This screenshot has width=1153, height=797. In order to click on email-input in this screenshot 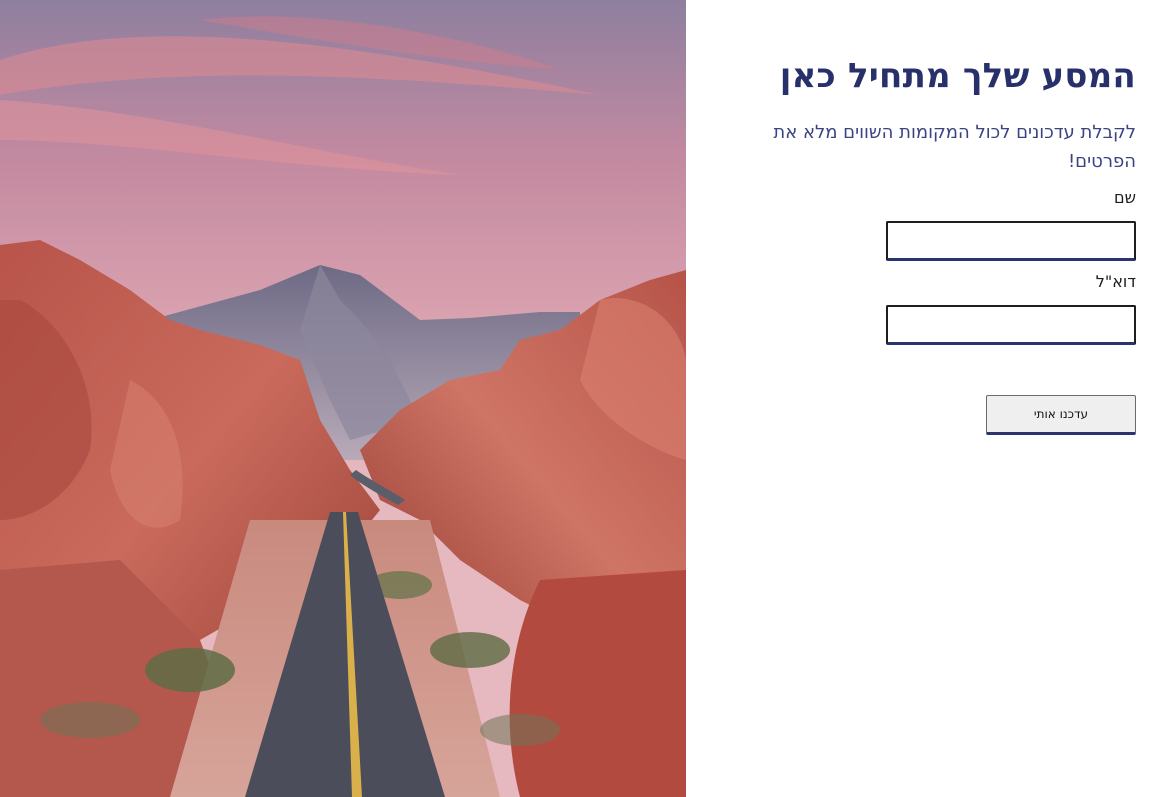, I will do `click(1011, 325)`.